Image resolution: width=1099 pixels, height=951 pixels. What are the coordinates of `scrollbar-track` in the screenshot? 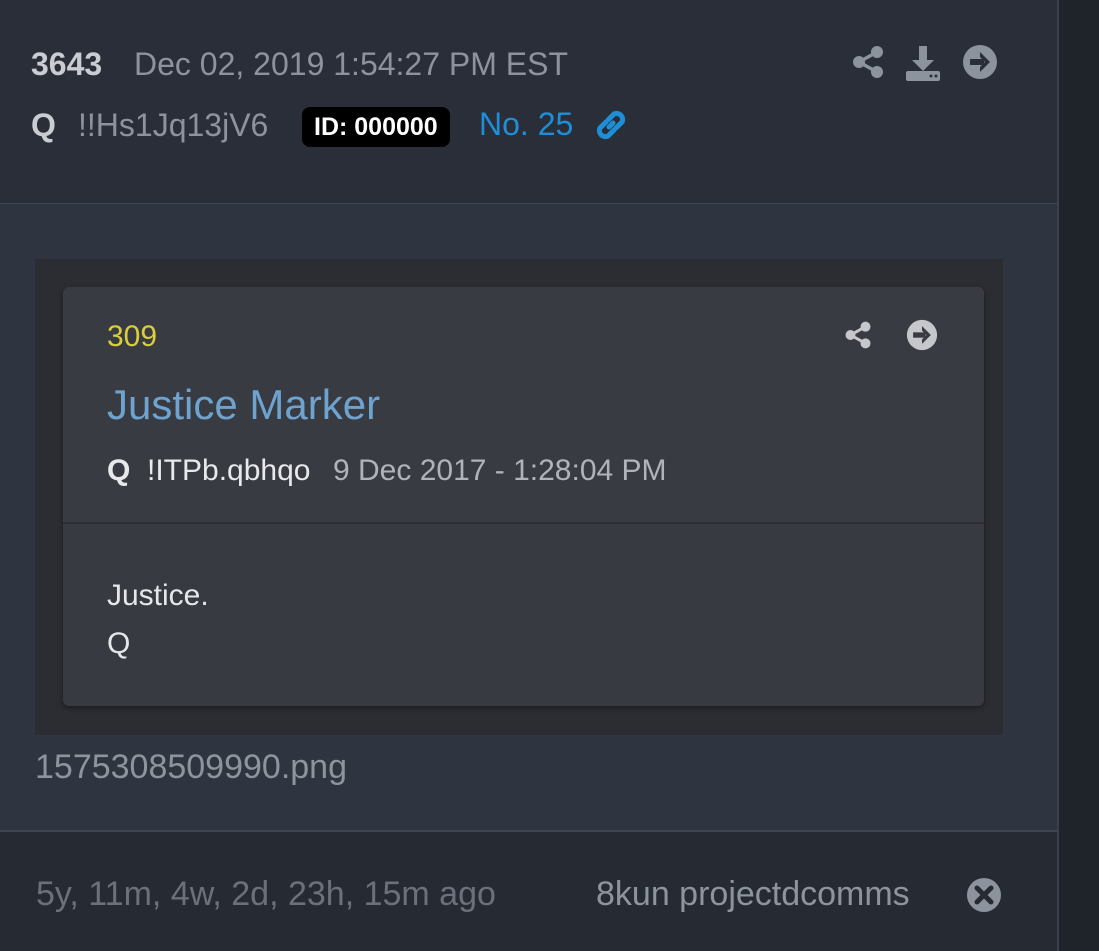 It's located at (1079, 475).